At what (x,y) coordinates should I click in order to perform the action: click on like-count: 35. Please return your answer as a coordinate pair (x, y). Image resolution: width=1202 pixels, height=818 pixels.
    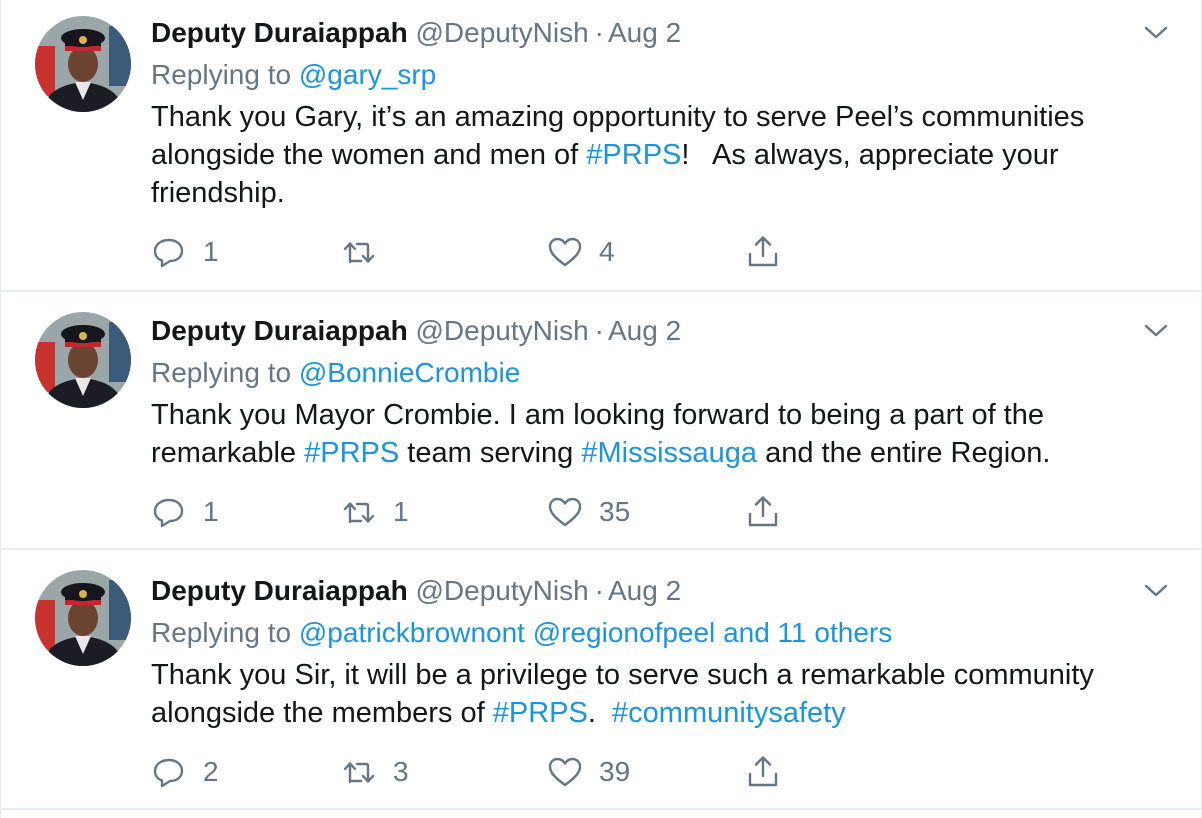
    Looking at the image, I should click on (615, 511).